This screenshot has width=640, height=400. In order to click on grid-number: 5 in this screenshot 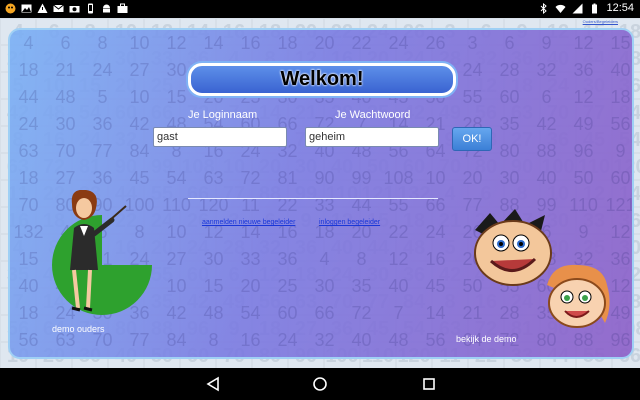, I will do `click(102, 97)`.